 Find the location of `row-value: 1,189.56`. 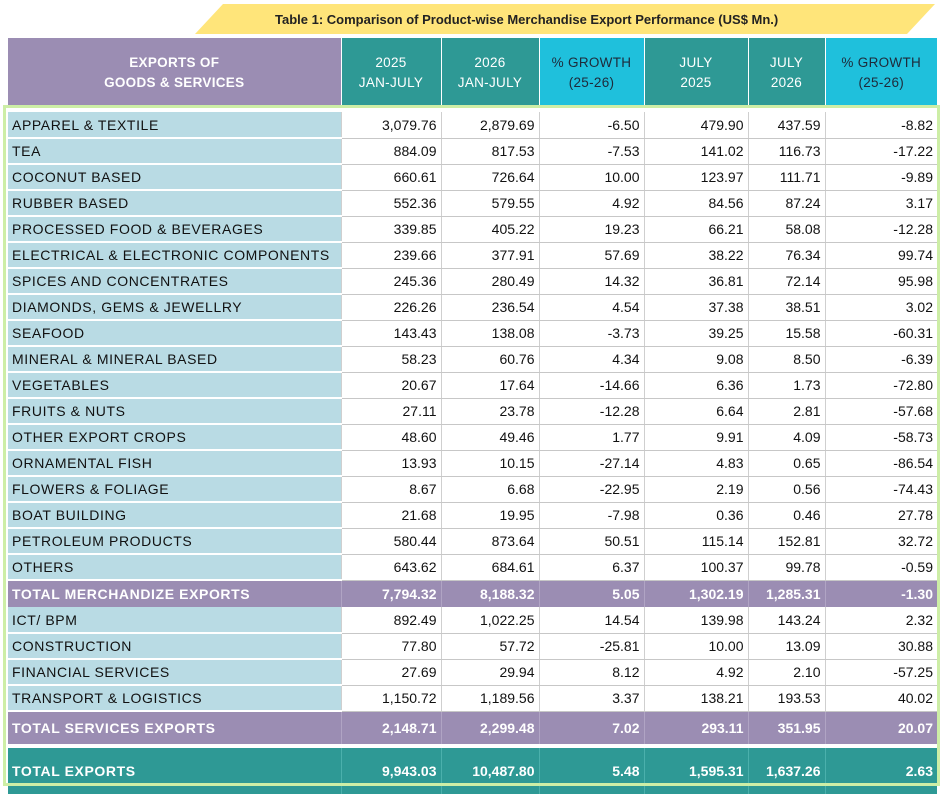

row-value: 1,189.56 is located at coordinates (489, 698).